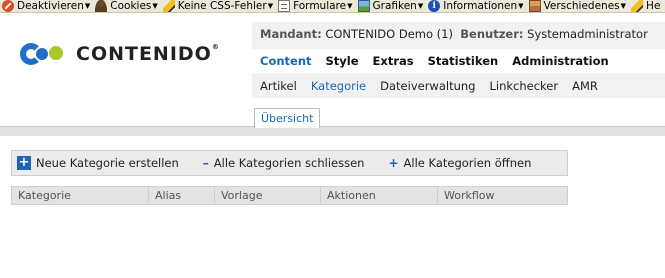 The width and height of the screenshot is (665, 278). I want to click on tab-strip, so click(332, 131).